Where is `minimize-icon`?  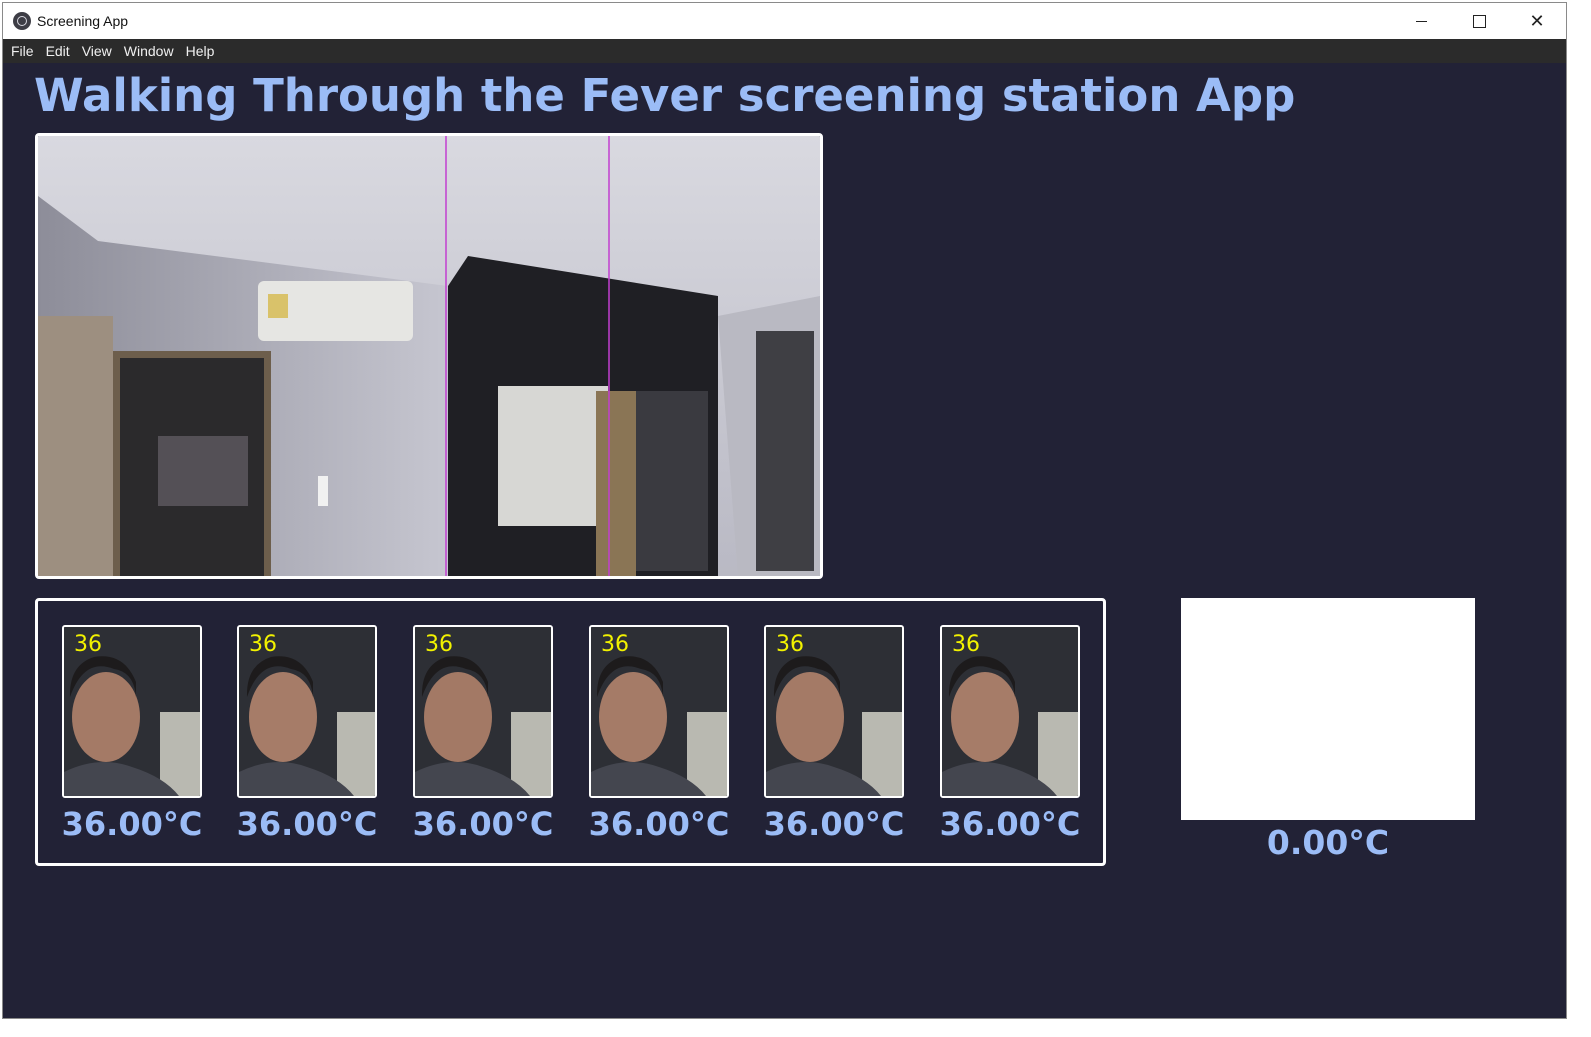 minimize-icon is located at coordinates (1421, 21).